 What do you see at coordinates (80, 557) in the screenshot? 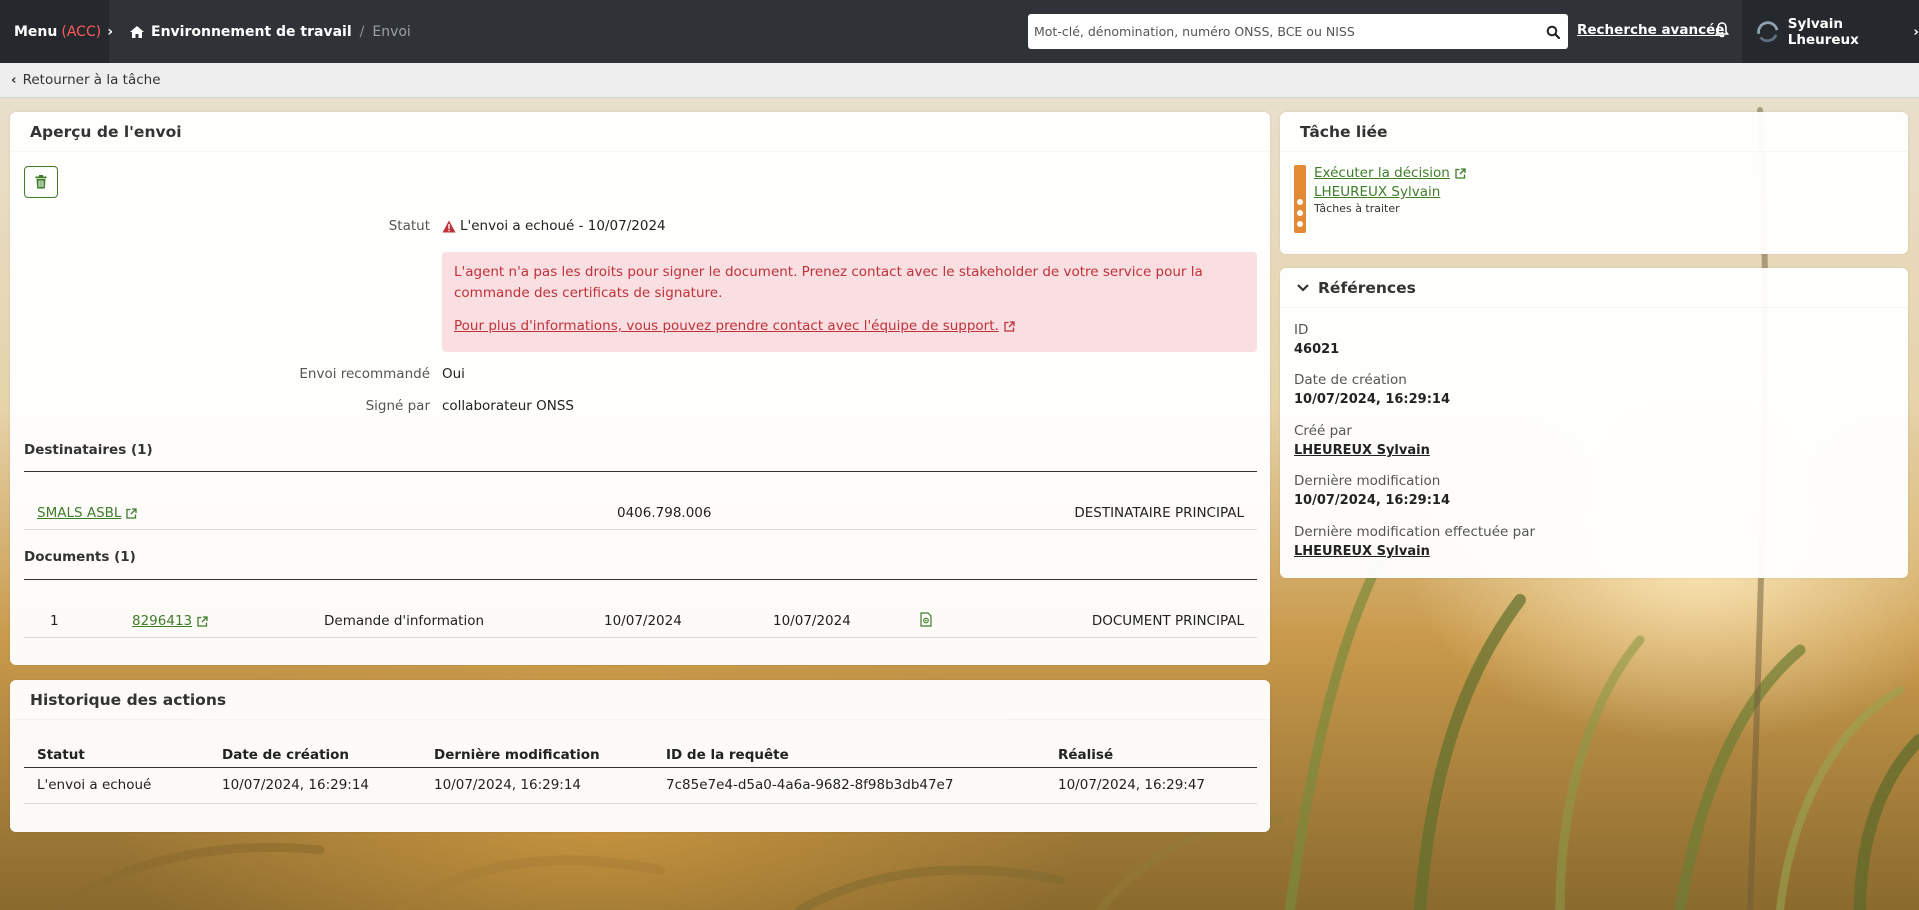
I see `documents-title: Documents (1)` at bounding box center [80, 557].